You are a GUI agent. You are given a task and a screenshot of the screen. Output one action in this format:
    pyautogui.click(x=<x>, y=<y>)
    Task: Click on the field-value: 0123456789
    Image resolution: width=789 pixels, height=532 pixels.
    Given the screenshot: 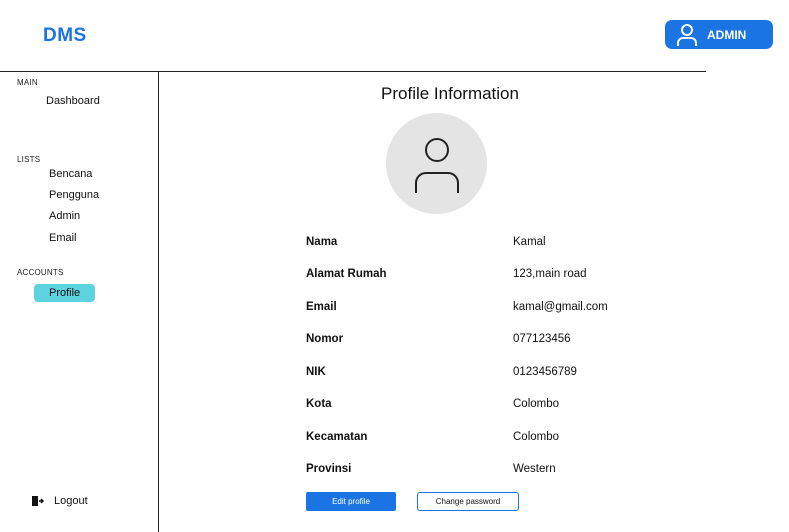 What is the action you would take?
    pyautogui.click(x=545, y=372)
    